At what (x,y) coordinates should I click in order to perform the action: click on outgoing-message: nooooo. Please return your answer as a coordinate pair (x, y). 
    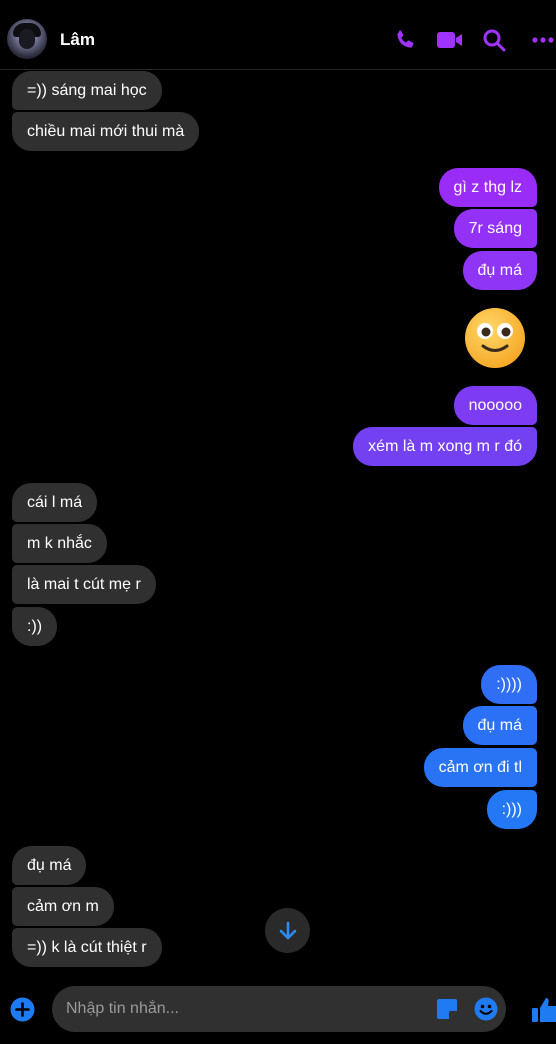
    Looking at the image, I should click on (495, 405).